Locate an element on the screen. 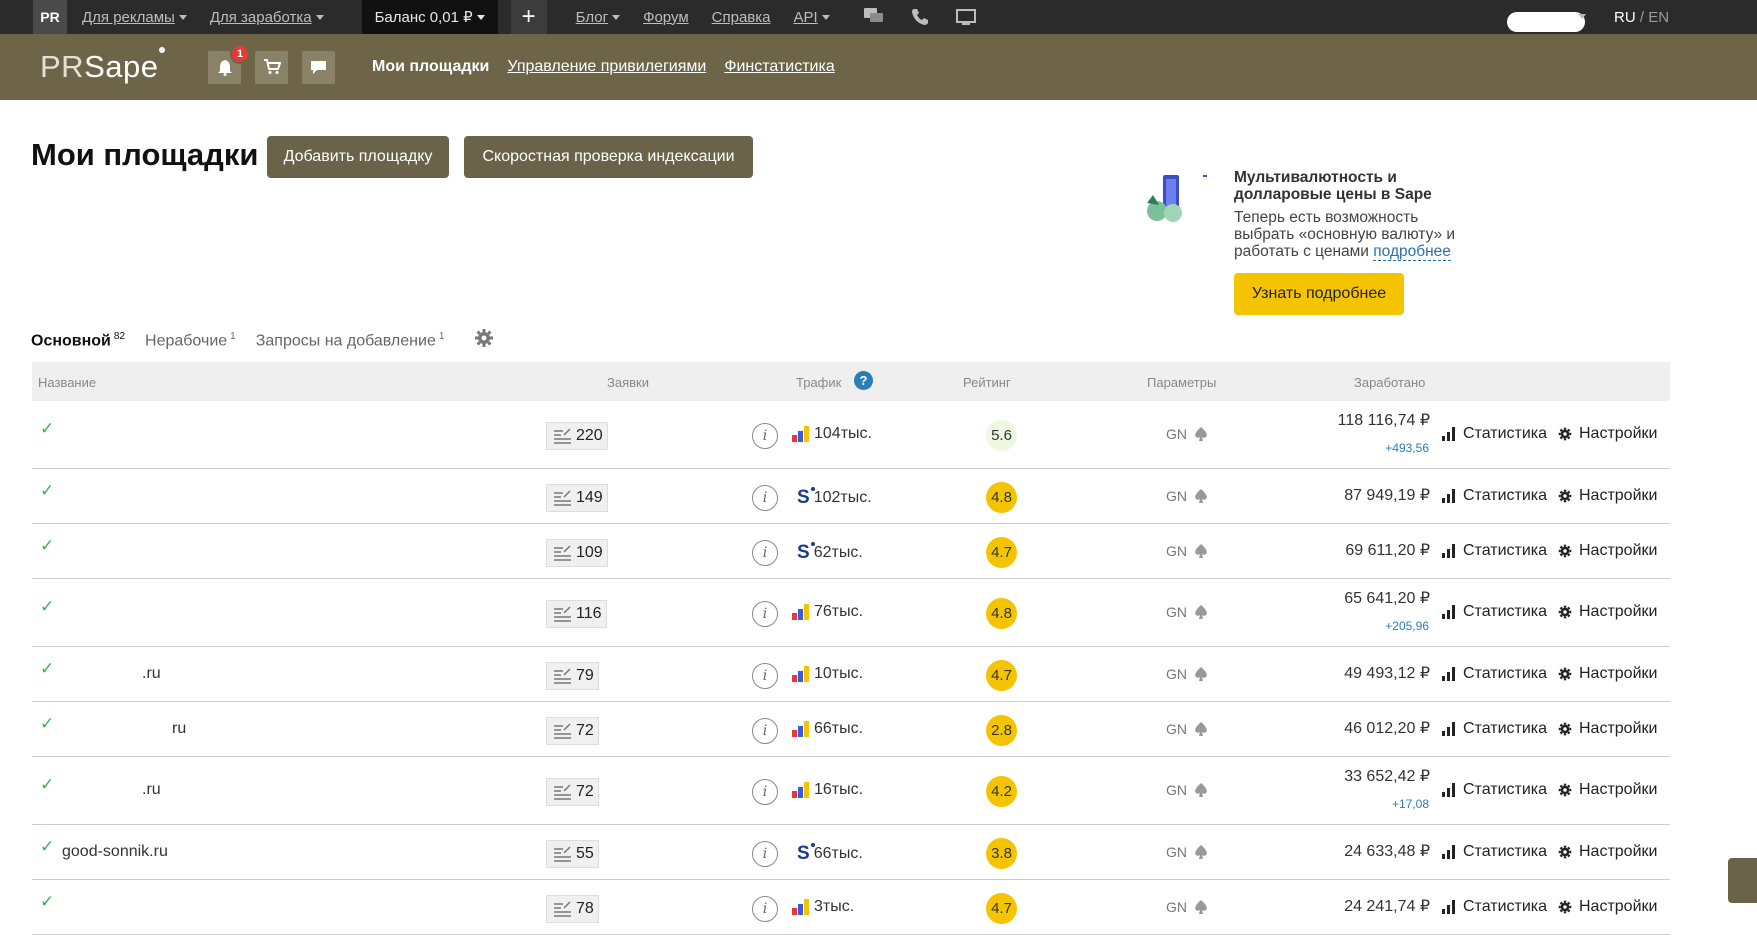  rating-badge: 2.8 is located at coordinates (1001, 730).